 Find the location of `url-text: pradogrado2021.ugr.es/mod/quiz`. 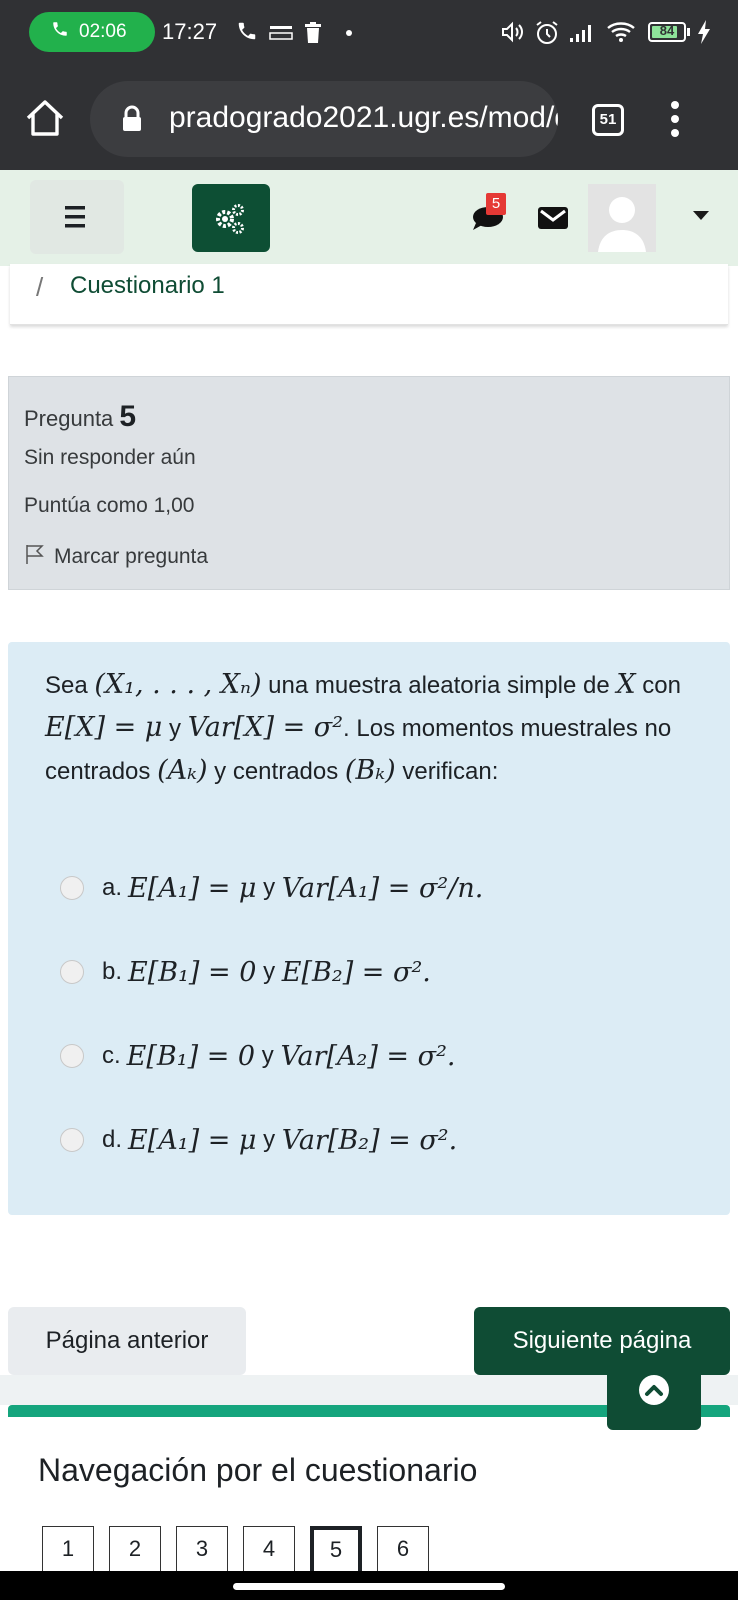

url-text: pradogrado2021.ugr.es/mod/quiz is located at coordinates (363, 117).